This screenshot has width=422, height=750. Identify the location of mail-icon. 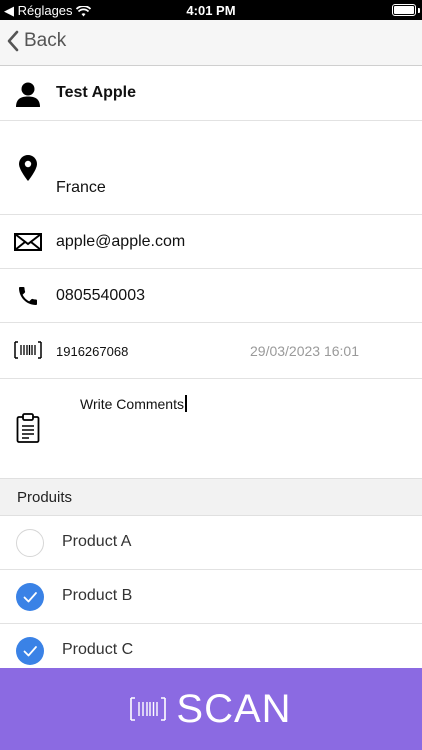
(28, 242).